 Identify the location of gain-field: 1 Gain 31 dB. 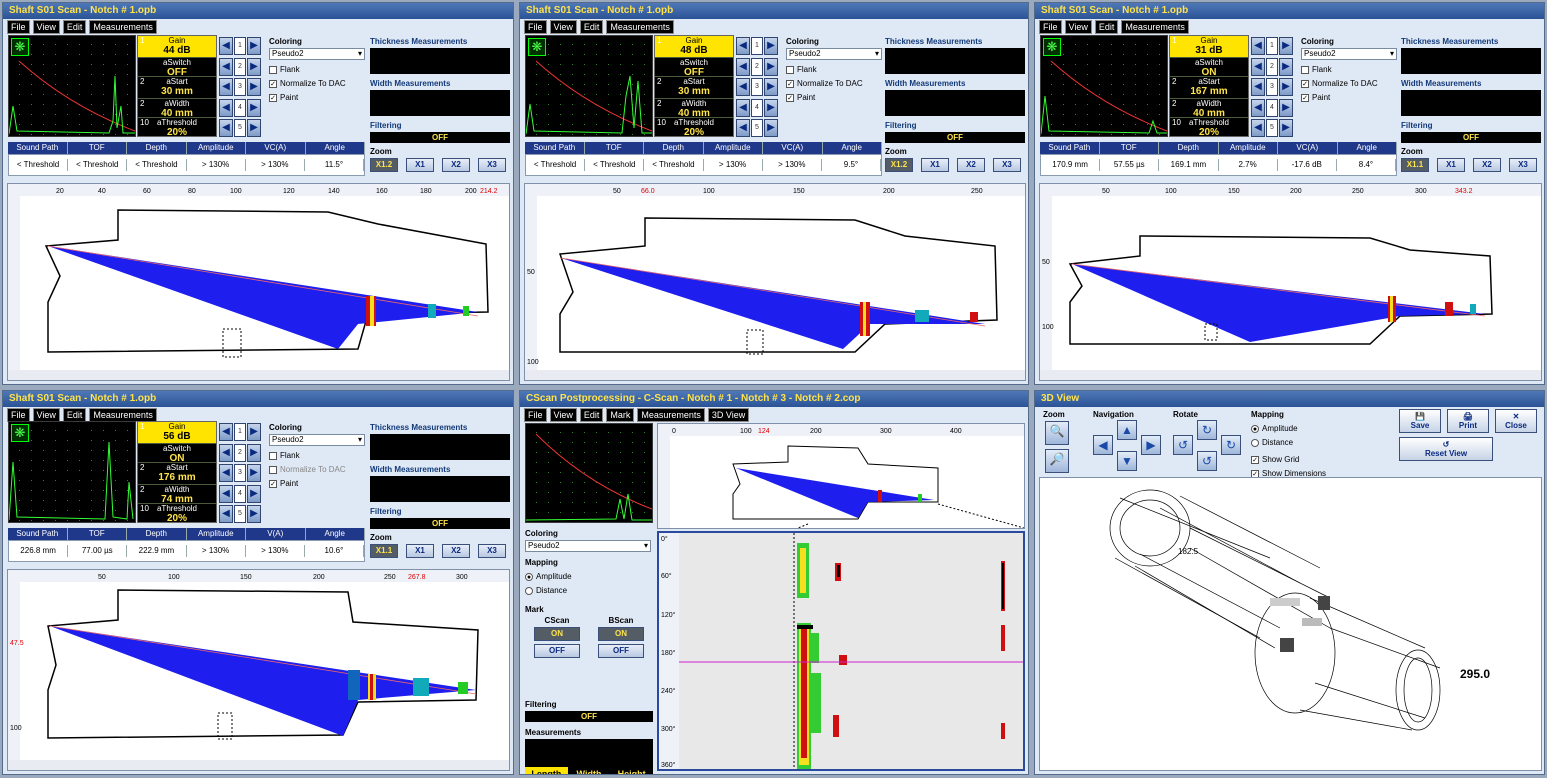
(1209, 47).